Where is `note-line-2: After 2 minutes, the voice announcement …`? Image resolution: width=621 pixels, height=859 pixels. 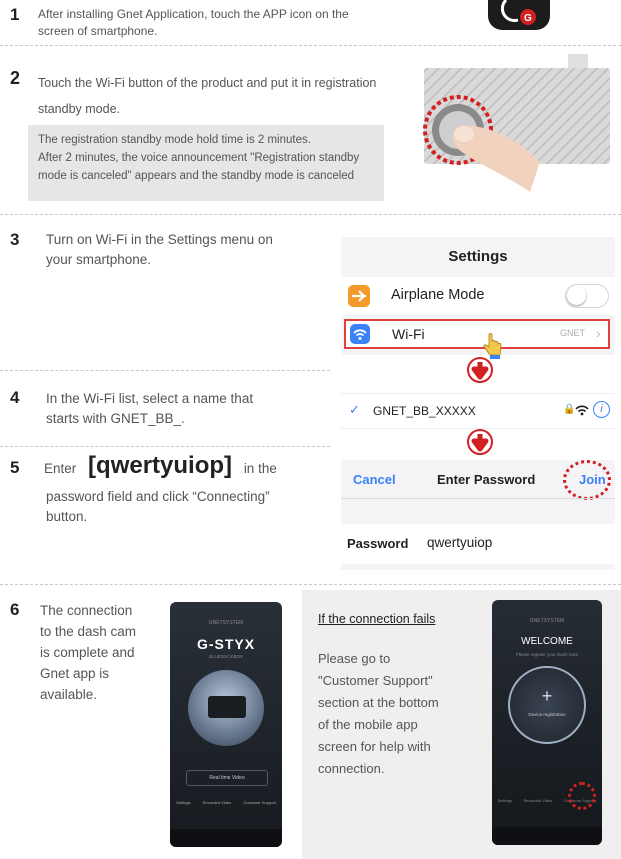
note-line-2: After 2 minutes, the voice announcement … is located at coordinates (199, 158).